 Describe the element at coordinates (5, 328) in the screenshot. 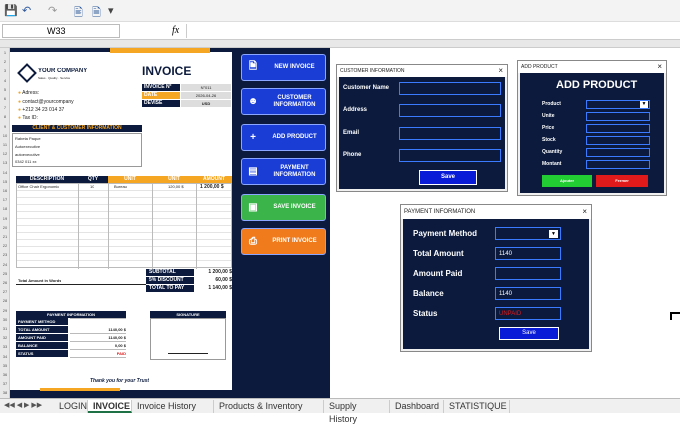

I see `row-number: 31` at that location.